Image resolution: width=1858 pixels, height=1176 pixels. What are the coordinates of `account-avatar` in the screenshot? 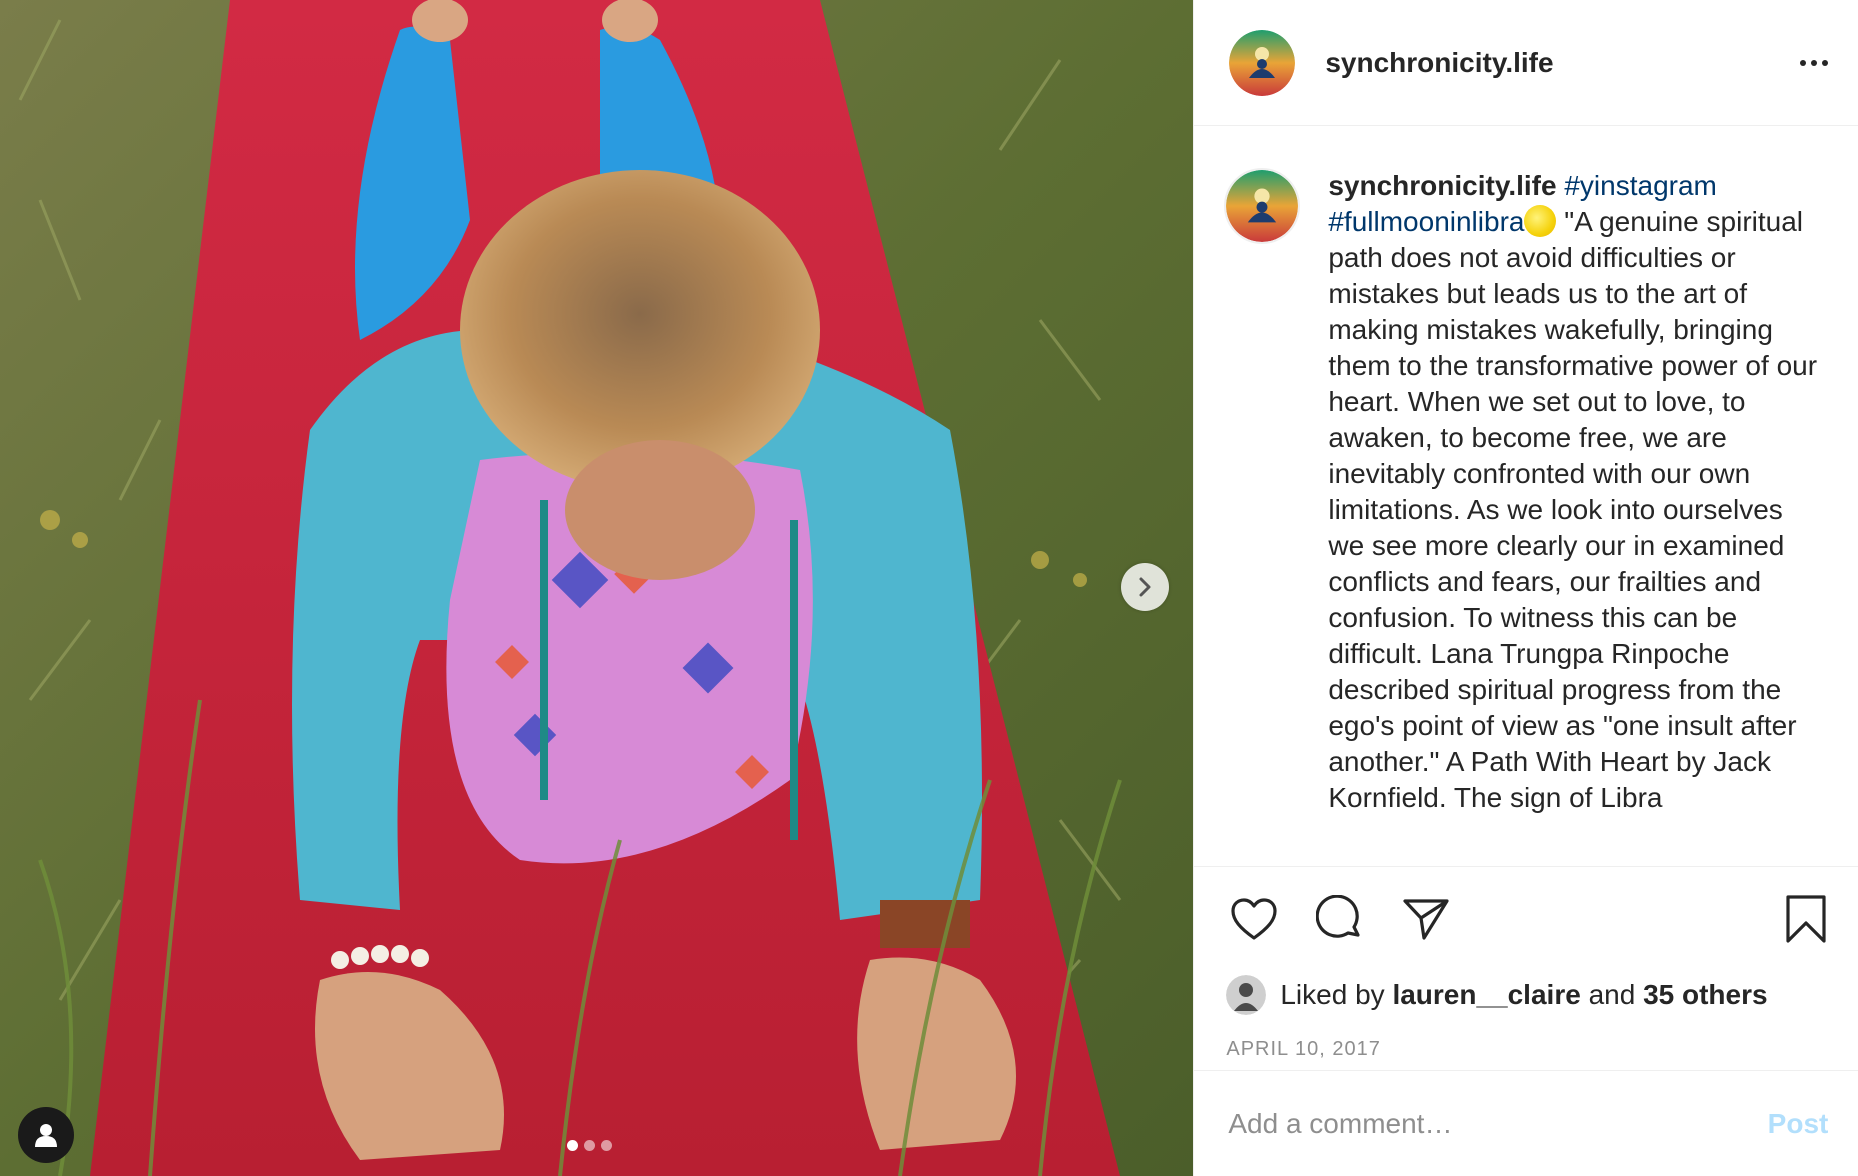 It's located at (1262, 62).